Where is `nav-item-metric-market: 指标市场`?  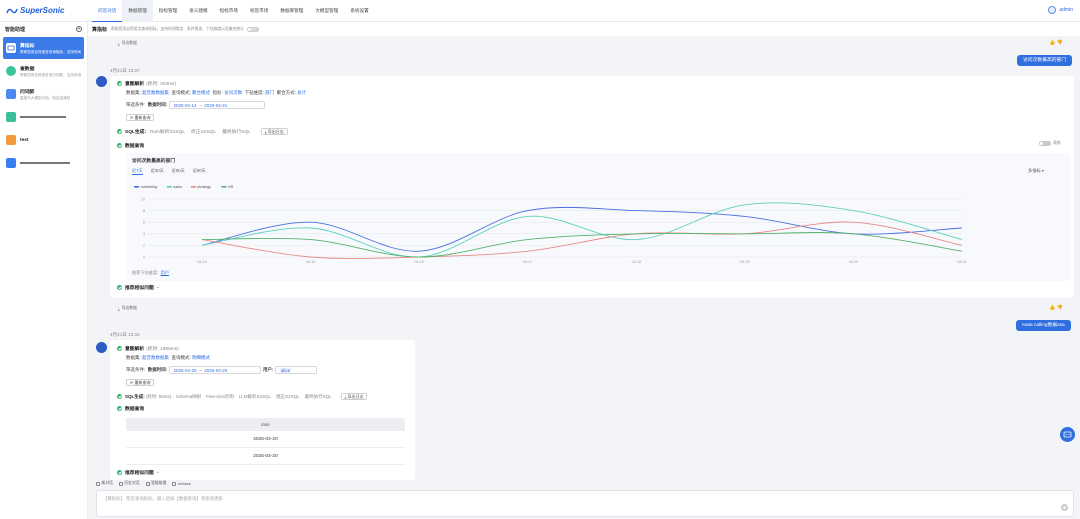
nav-item-metric-market: 指标市场 is located at coordinates (229, 11).